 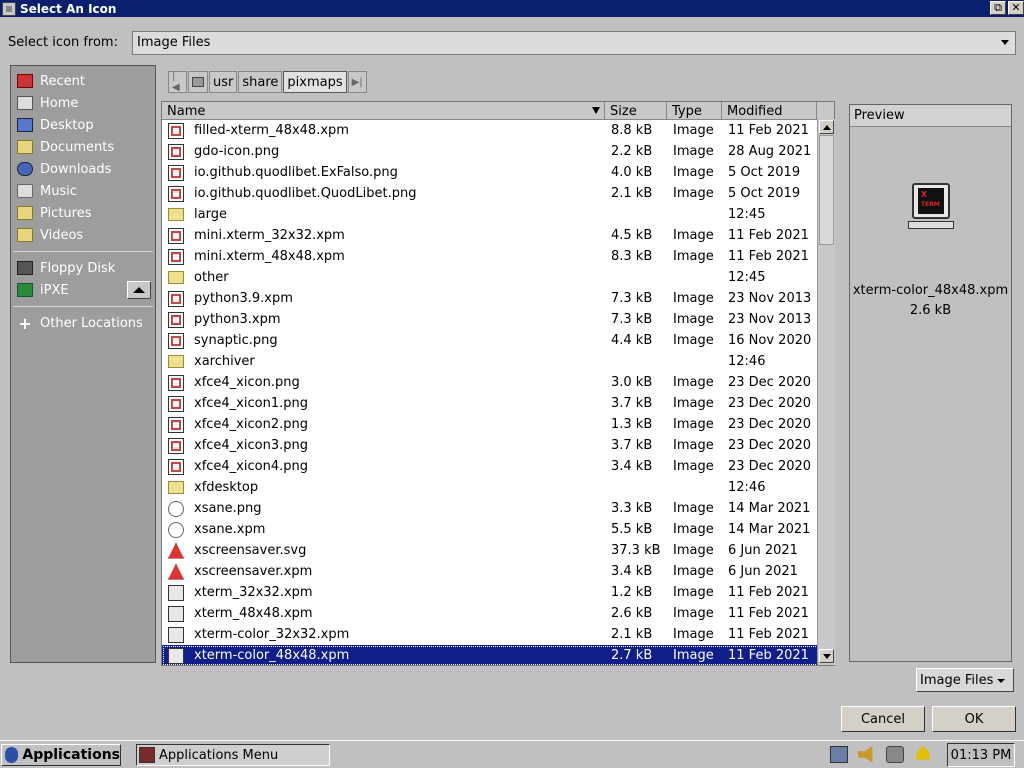 What do you see at coordinates (694, 487) in the screenshot?
I see `file-type` at bounding box center [694, 487].